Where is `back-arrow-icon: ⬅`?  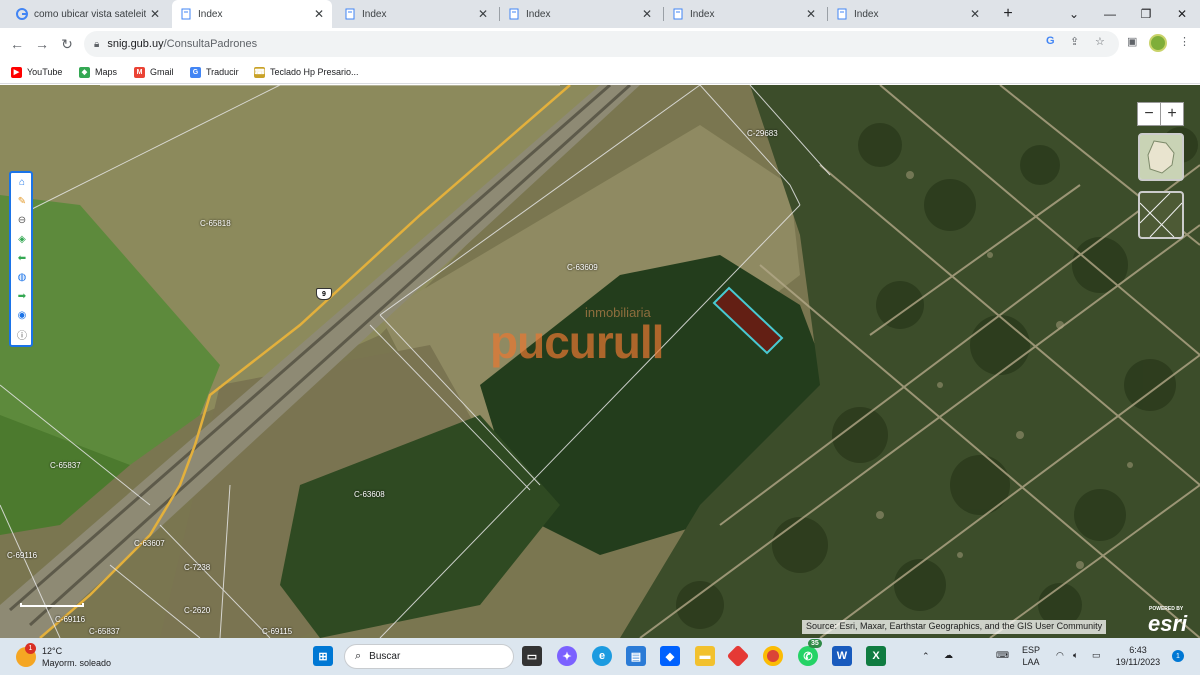
back-arrow-icon: ⬅ is located at coordinates (22, 258).